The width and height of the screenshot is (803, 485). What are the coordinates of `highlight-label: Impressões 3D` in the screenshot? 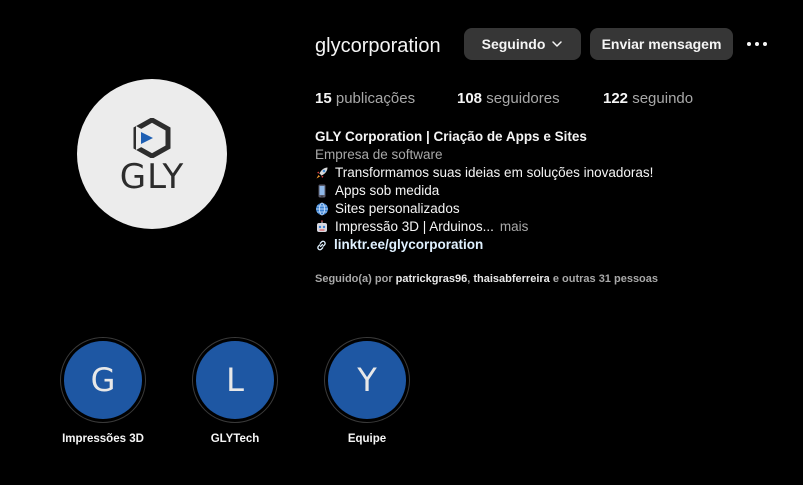 It's located at (103, 439).